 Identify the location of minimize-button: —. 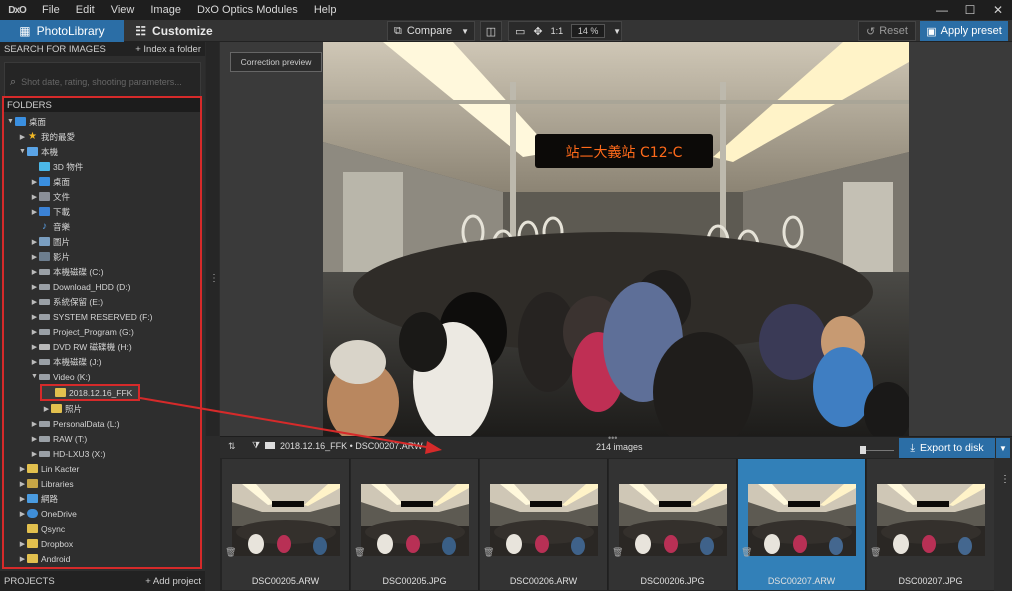
(942, 10).